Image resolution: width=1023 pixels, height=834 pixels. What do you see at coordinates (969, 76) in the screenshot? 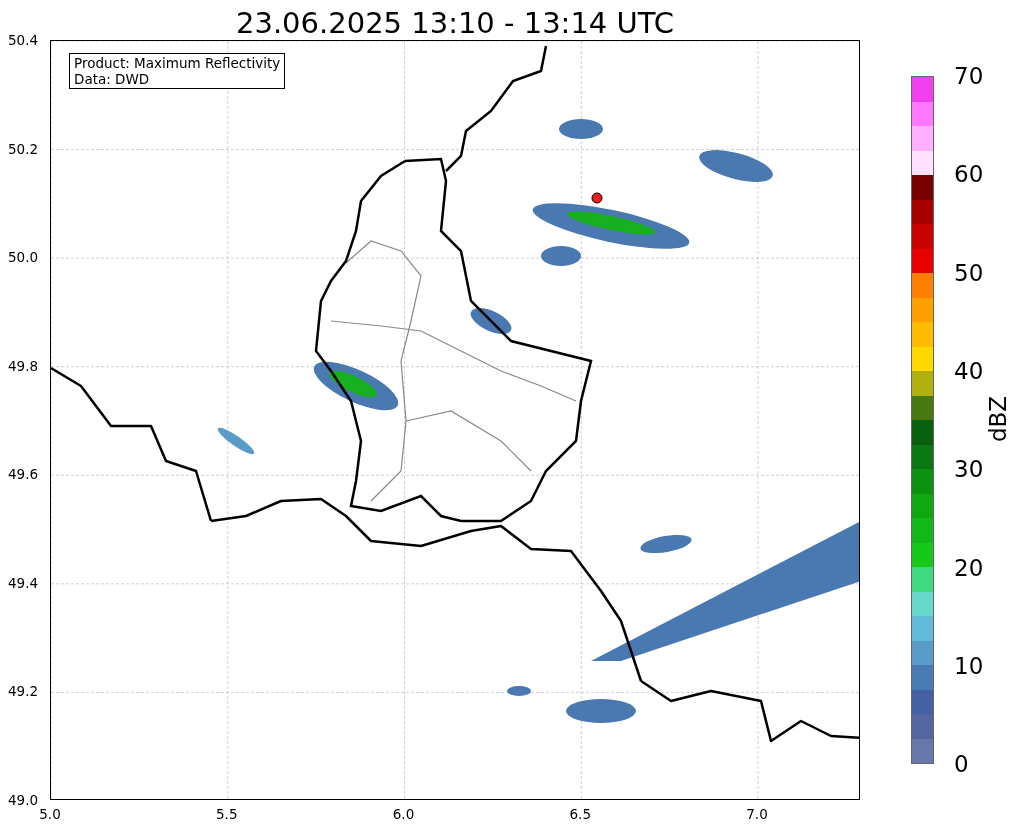
I see `colorbar-tick-label: 70` at bounding box center [969, 76].